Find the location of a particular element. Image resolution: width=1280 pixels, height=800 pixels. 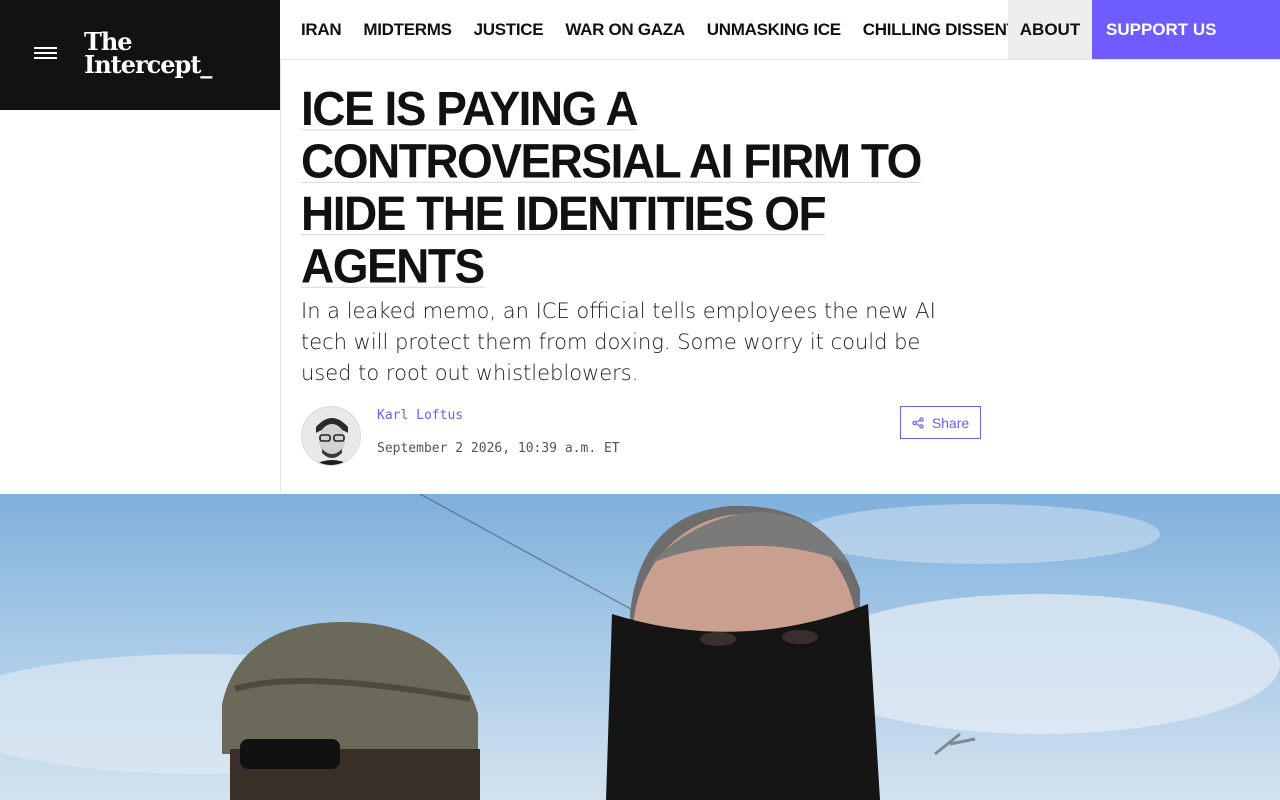

nav-item-chilling-dissent: CHILLING DISSENT is located at coordinates (940, 30).